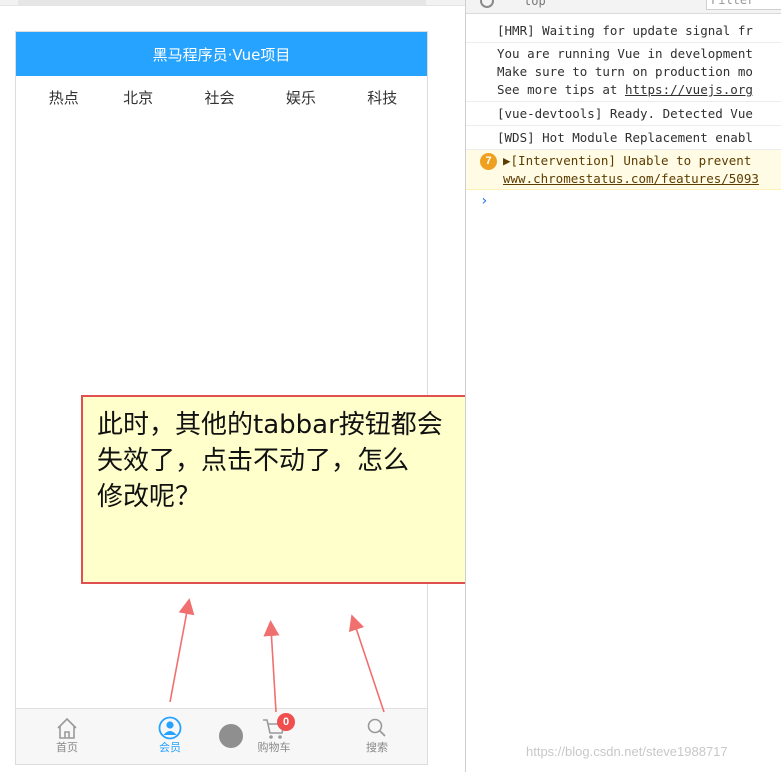 The image size is (781, 772). I want to click on emulator-top-strip, so click(233, 3).